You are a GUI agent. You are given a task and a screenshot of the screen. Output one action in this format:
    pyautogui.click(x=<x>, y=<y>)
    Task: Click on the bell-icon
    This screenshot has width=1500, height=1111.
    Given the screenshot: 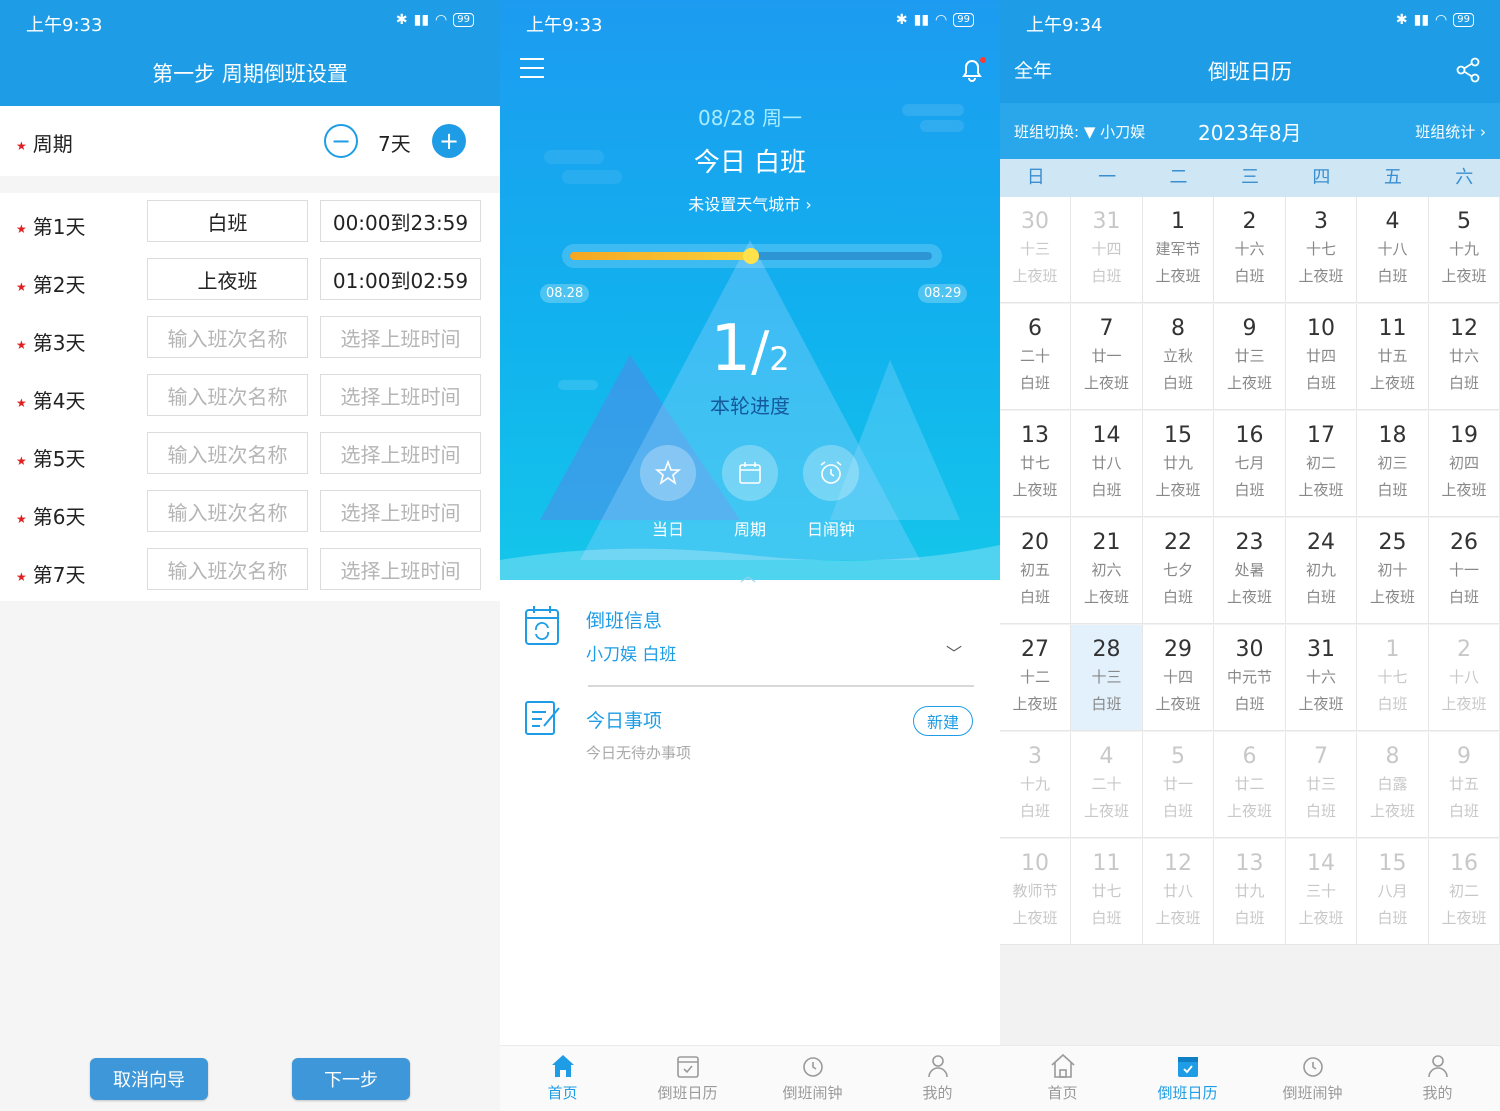 What is the action you would take?
    pyautogui.click(x=972, y=70)
    